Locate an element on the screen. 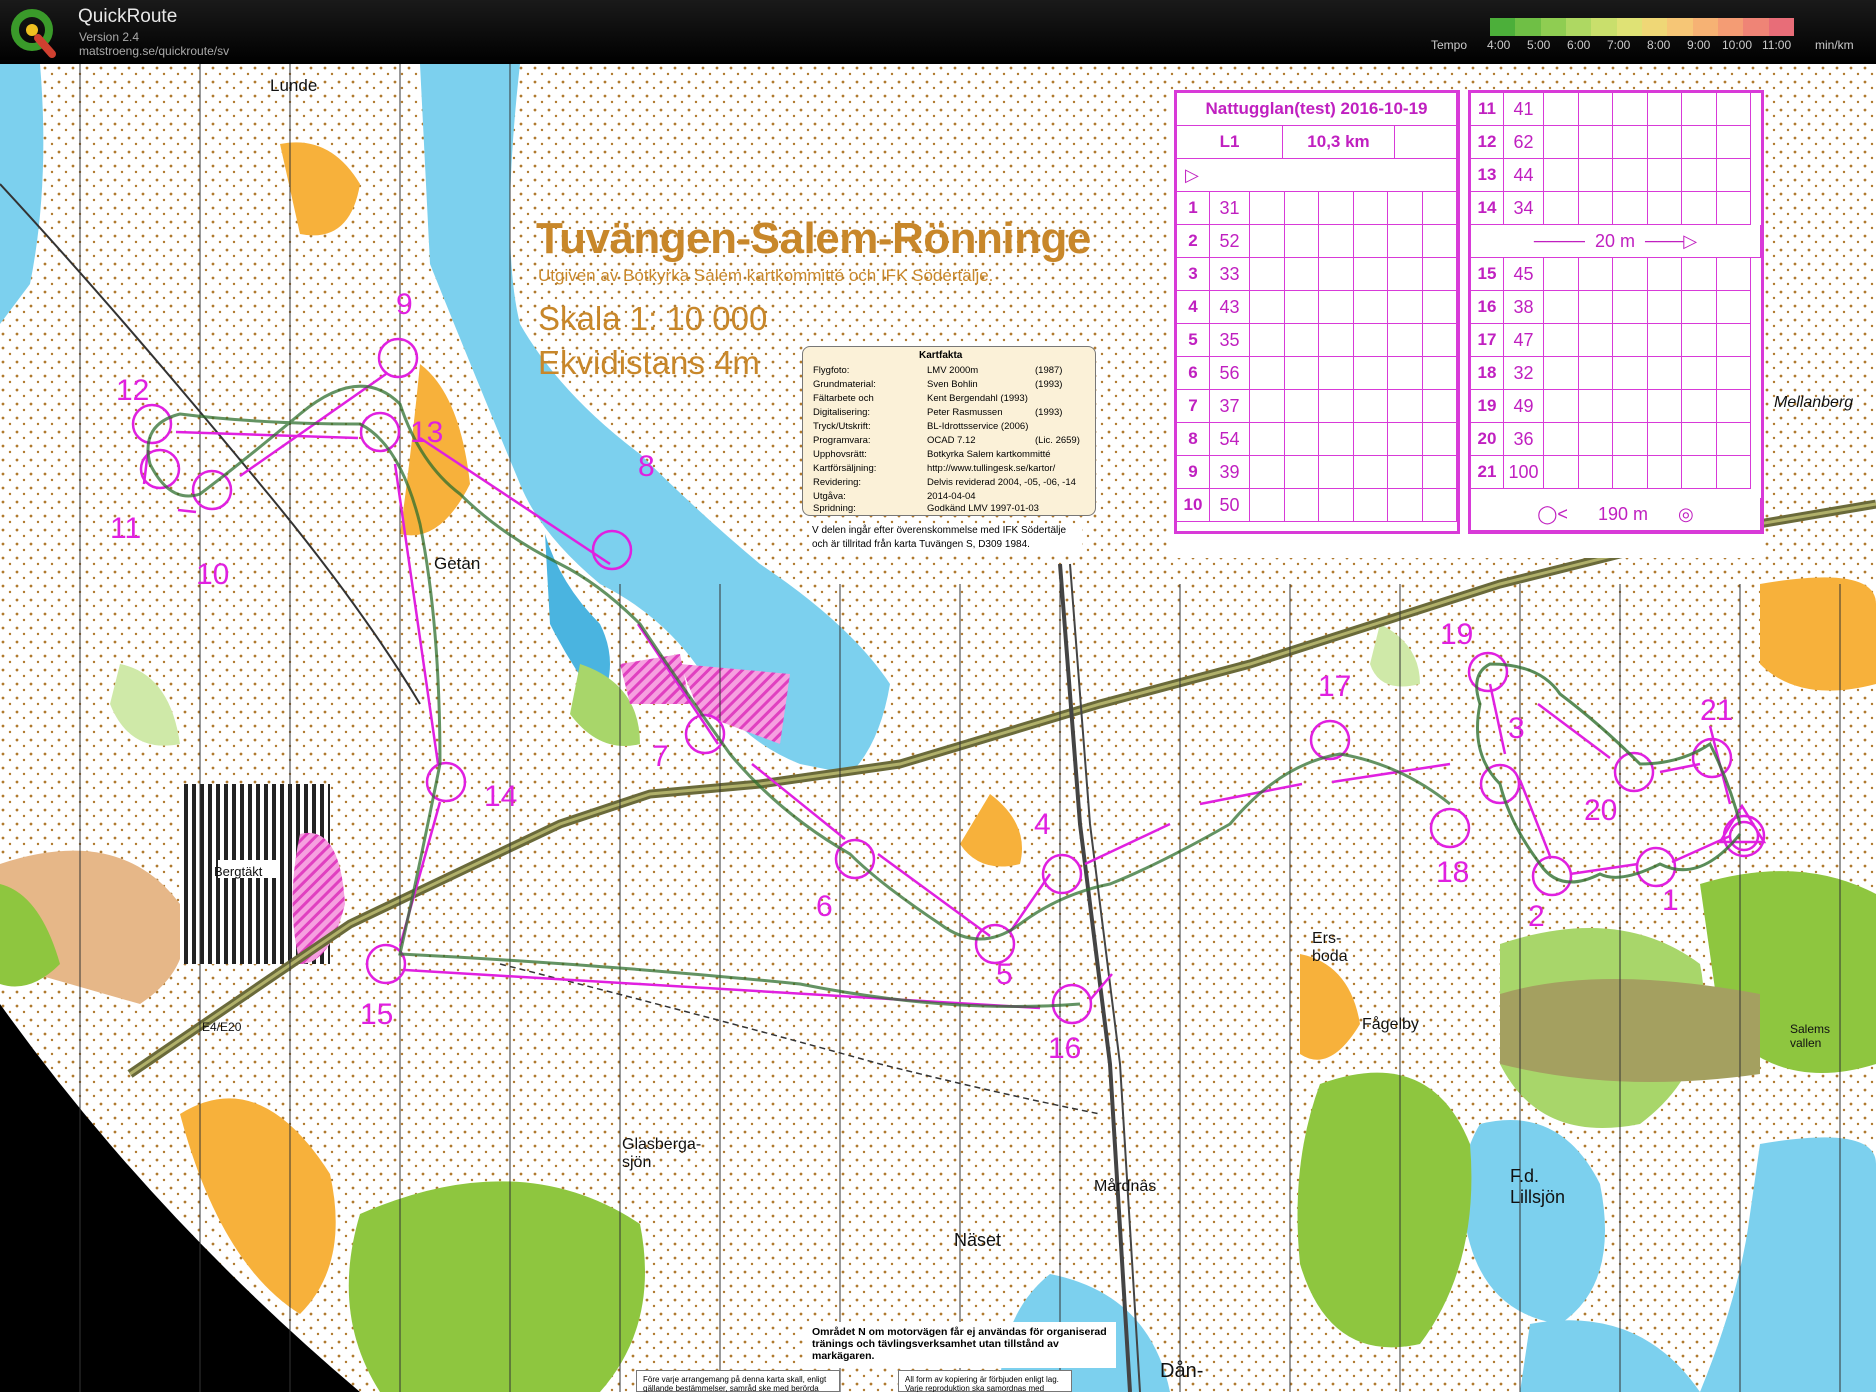 This screenshot has height=1392, width=1876. control-code: 47 is located at coordinates (1524, 340).